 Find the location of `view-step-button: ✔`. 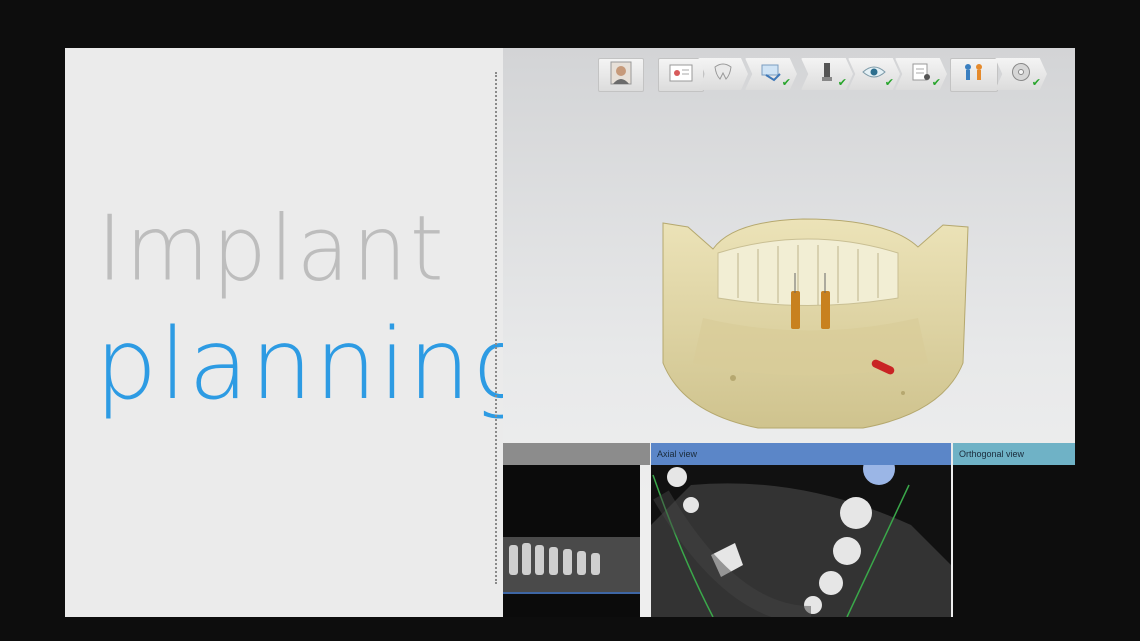

view-step-button: ✔ is located at coordinates (874, 74).